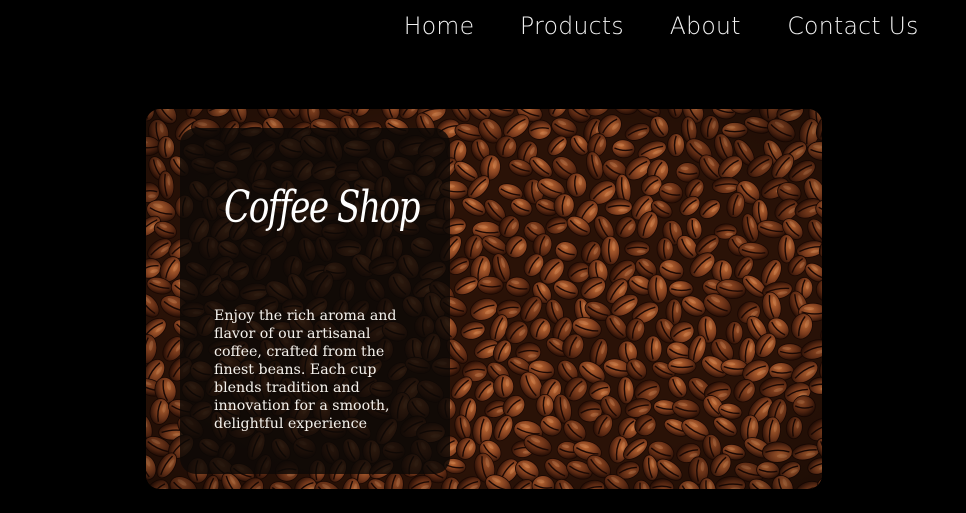 Image resolution: width=966 pixels, height=513 pixels. What do you see at coordinates (639, 26) in the screenshot?
I see `top-navigation: Home Products About Contact Us` at bounding box center [639, 26].